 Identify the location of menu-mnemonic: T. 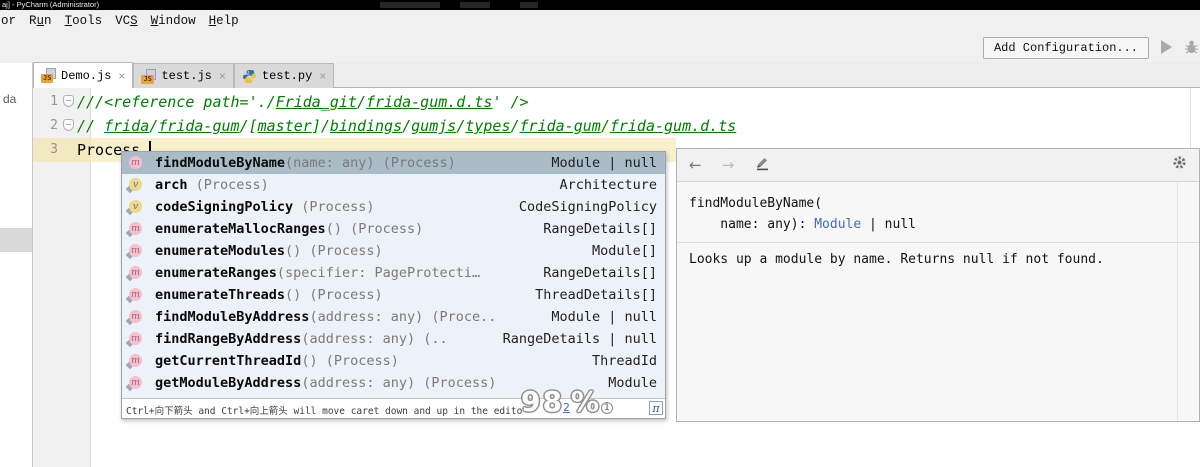
(68, 21).